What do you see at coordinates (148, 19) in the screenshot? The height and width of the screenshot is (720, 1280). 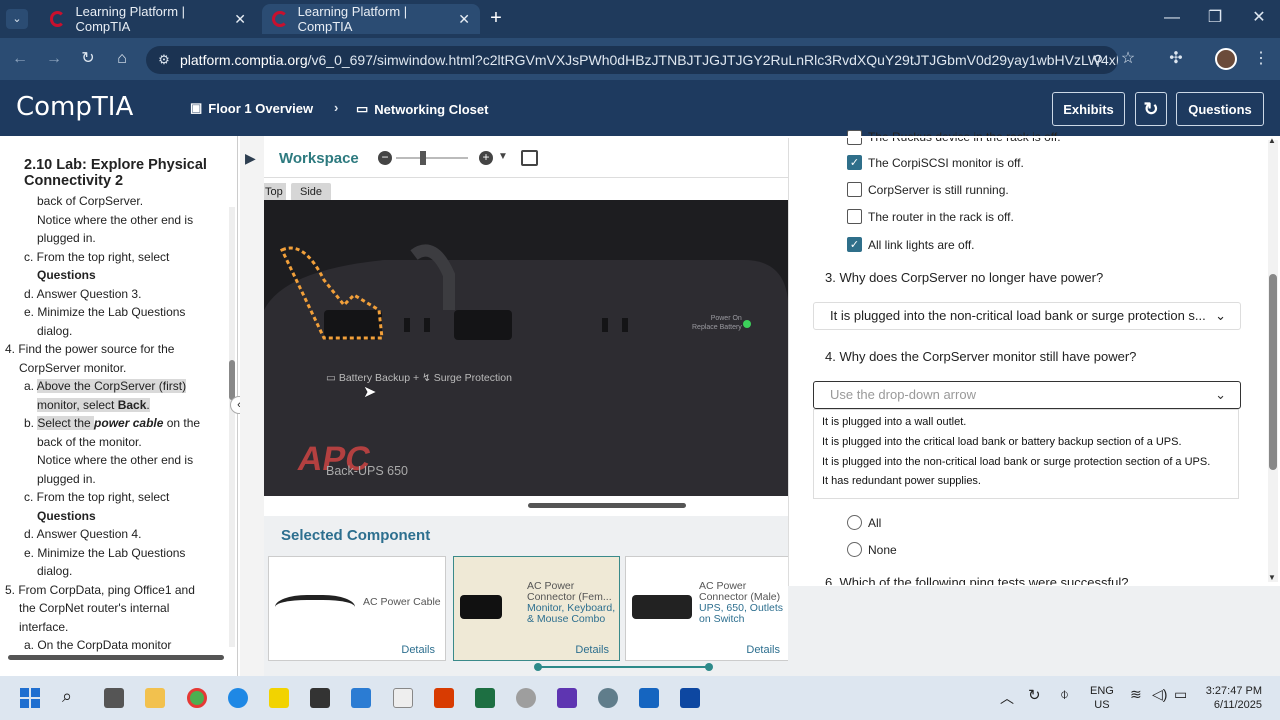 I see `browser-tab-1: Learning Platform | CompTIA ✕` at bounding box center [148, 19].